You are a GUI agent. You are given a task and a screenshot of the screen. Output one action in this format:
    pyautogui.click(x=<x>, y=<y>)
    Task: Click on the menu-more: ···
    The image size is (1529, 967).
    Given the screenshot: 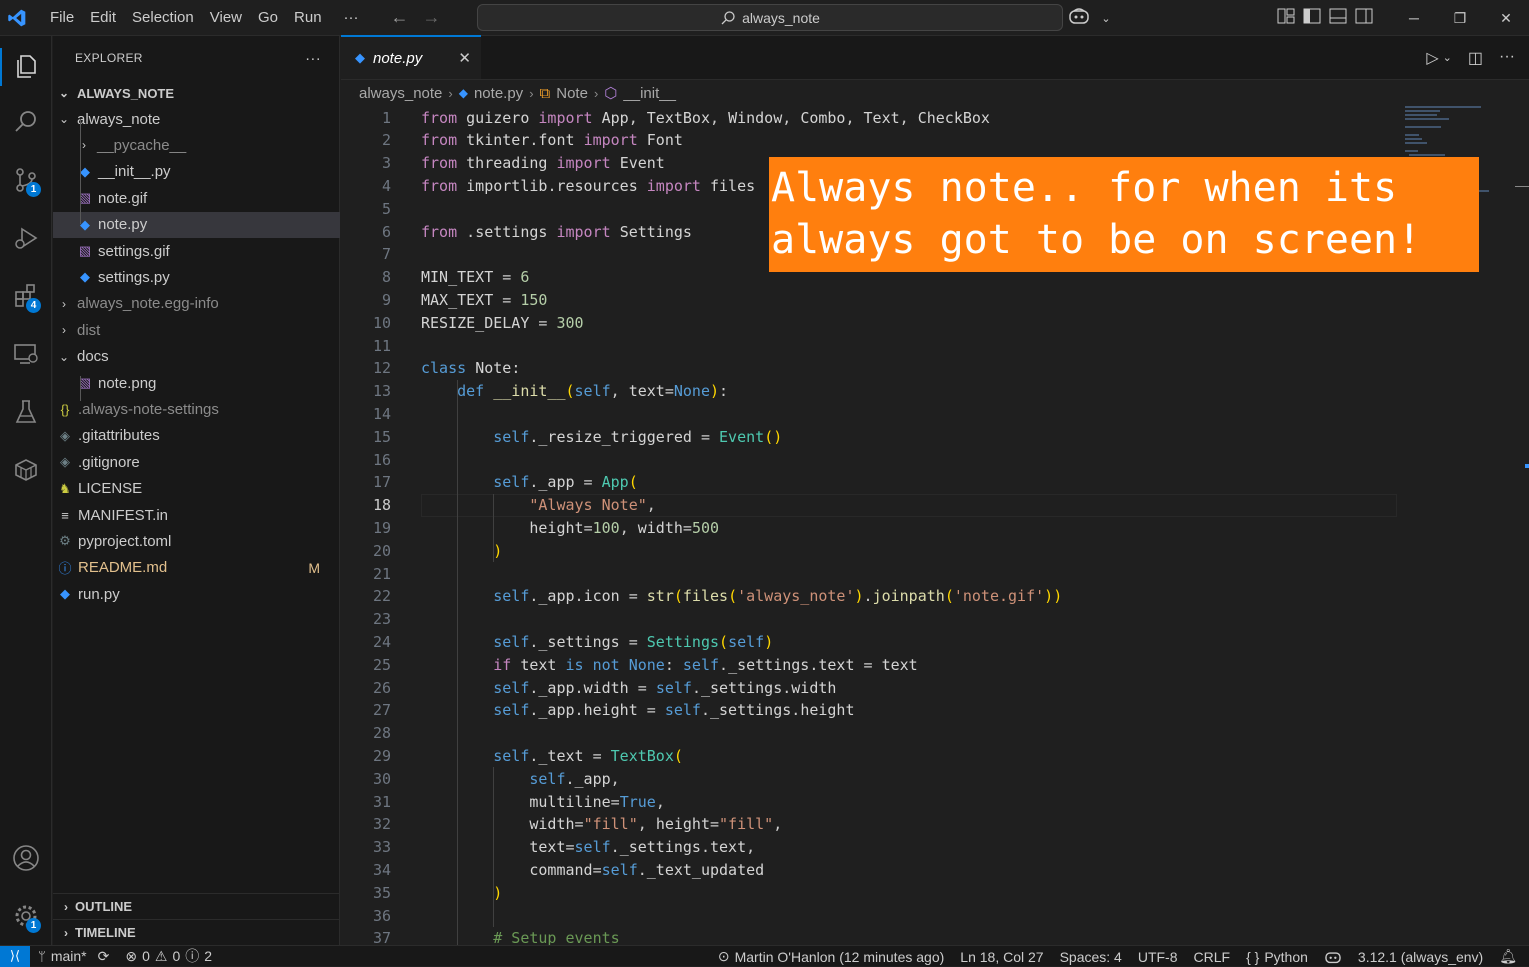 What is the action you would take?
    pyautogui.click(x=351, y=17)
    